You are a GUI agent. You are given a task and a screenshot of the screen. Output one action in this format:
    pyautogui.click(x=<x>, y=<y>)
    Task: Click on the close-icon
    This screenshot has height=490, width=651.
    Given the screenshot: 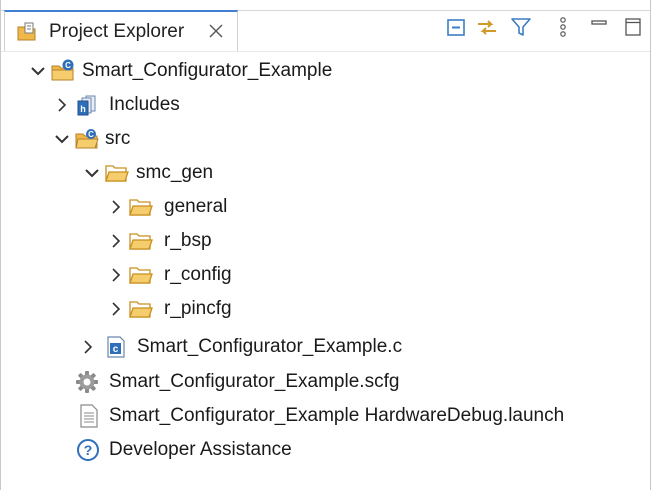 What is the action you would take?
    pyautogui.click(x=216, y=31)
    